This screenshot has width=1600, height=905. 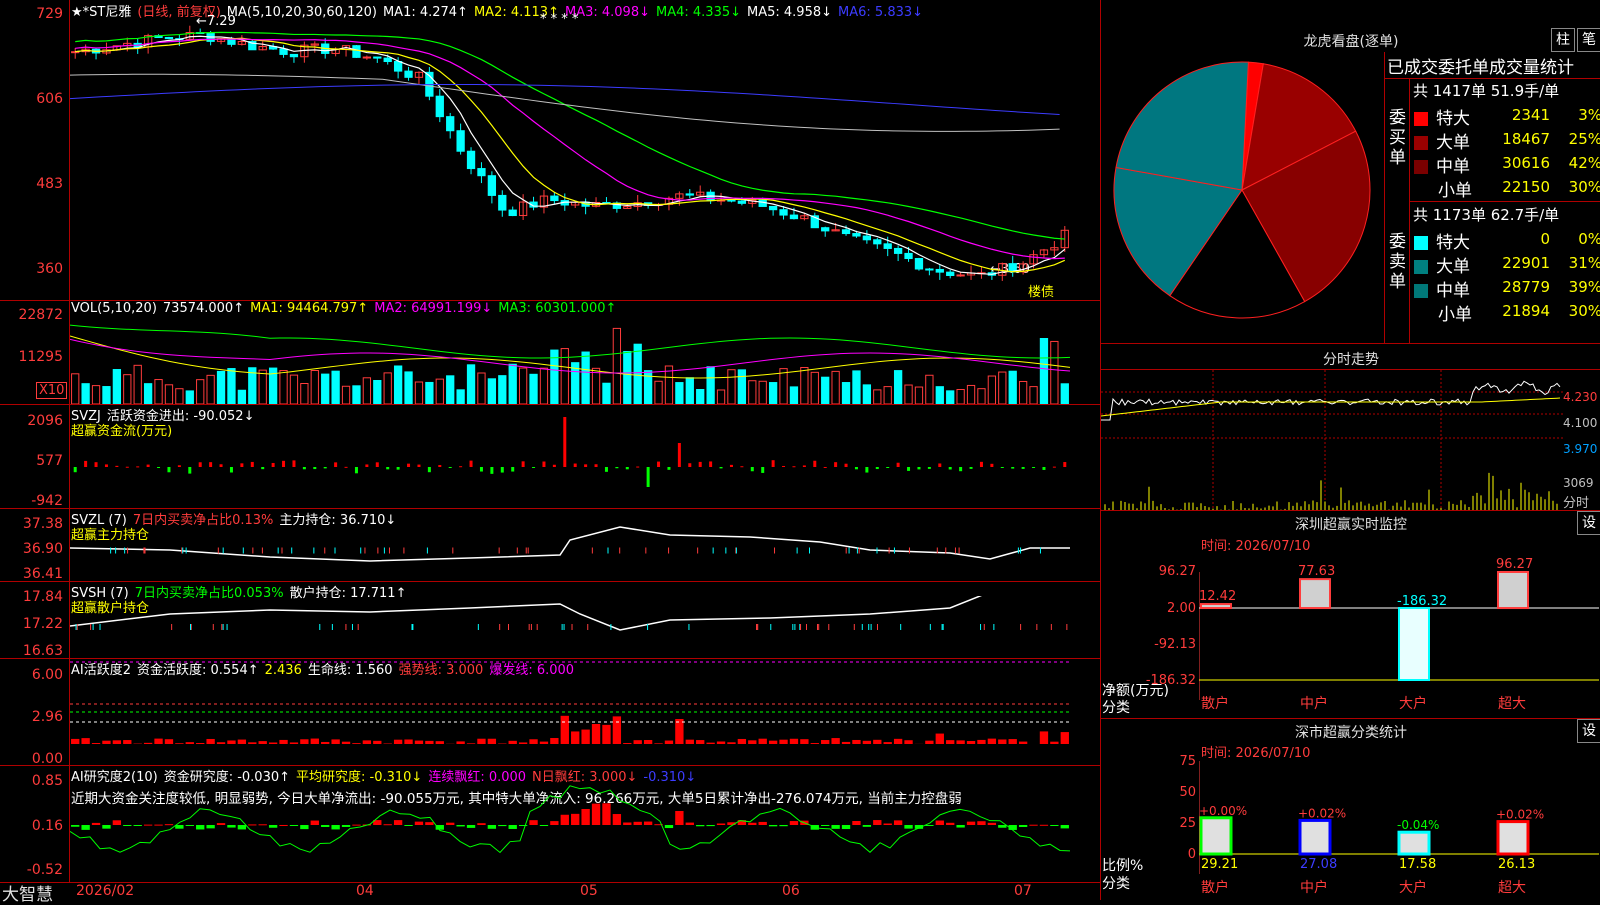 What do you see at coordinates (1516, 864) in the screenshot?
I see `bar-value-label: 26.13` at bounding box center [1516, 864].